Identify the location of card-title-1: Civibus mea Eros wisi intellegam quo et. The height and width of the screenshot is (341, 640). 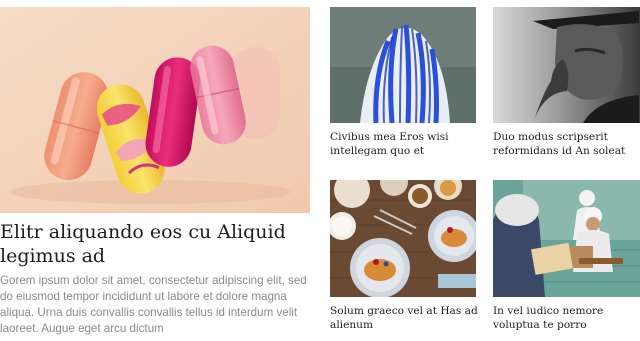
(405, 144).